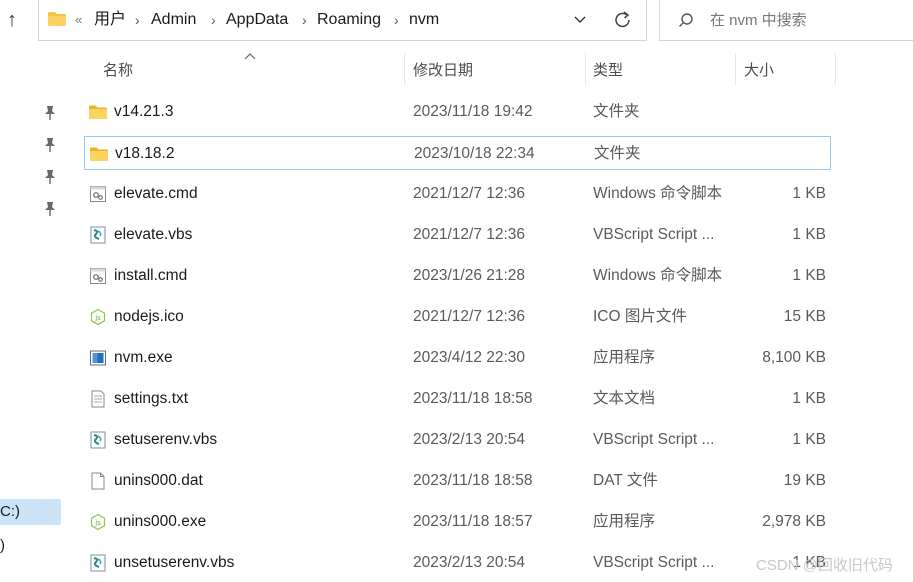  I want to click on breadcrumb-item: AppData, so click(257, 20).